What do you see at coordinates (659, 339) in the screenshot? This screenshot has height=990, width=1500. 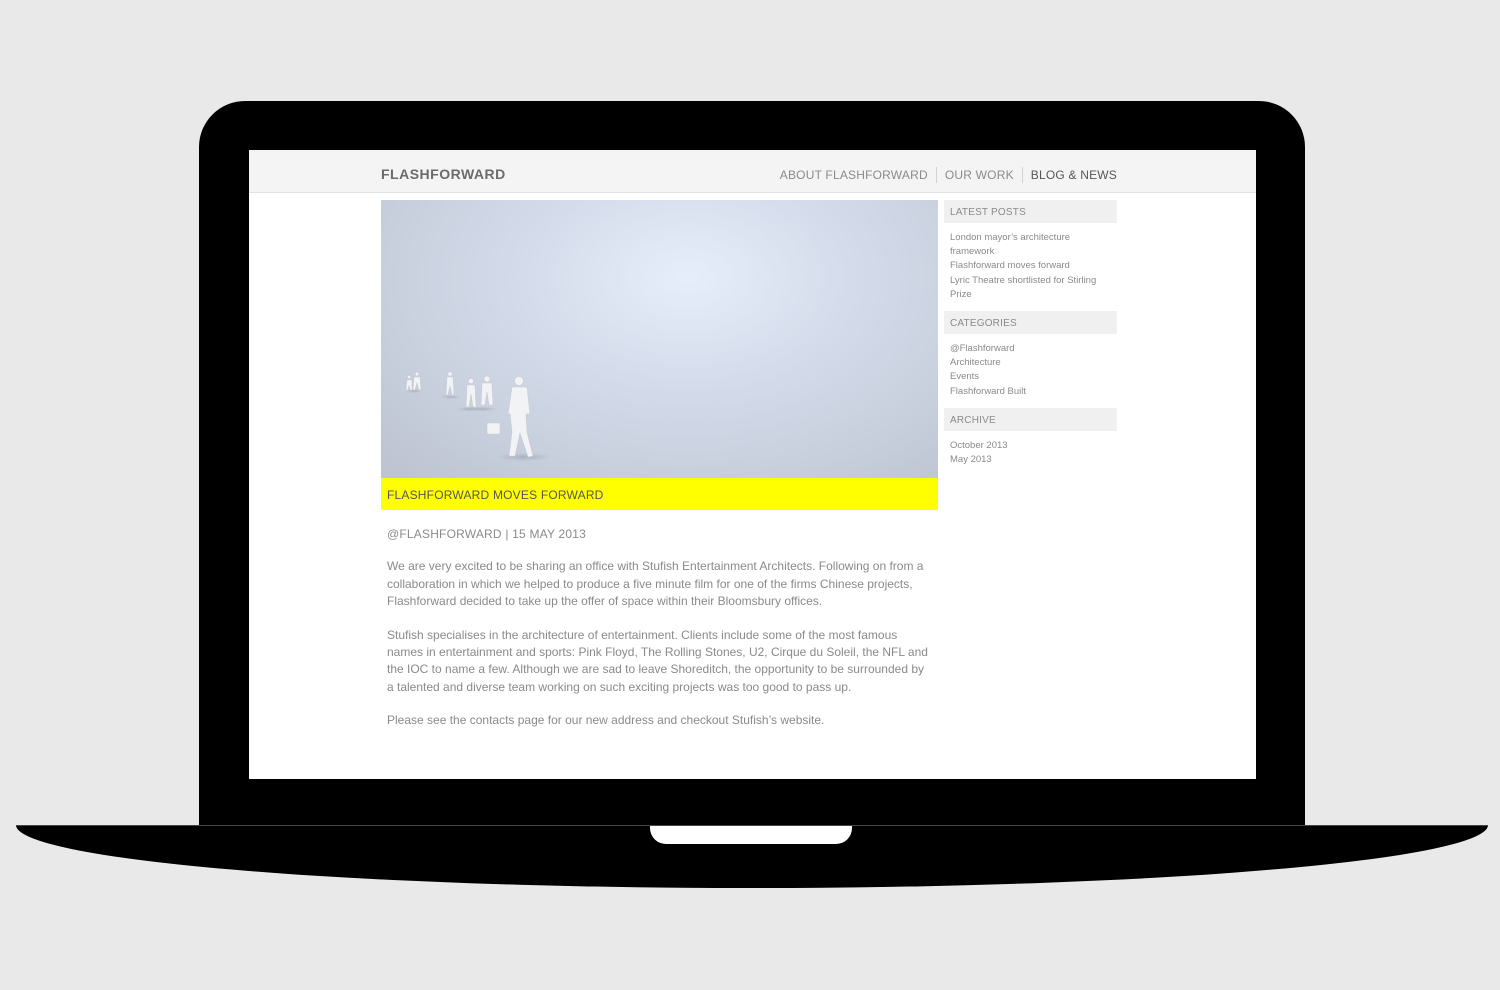 I see `hero-image` at bounding box center [659, 339].